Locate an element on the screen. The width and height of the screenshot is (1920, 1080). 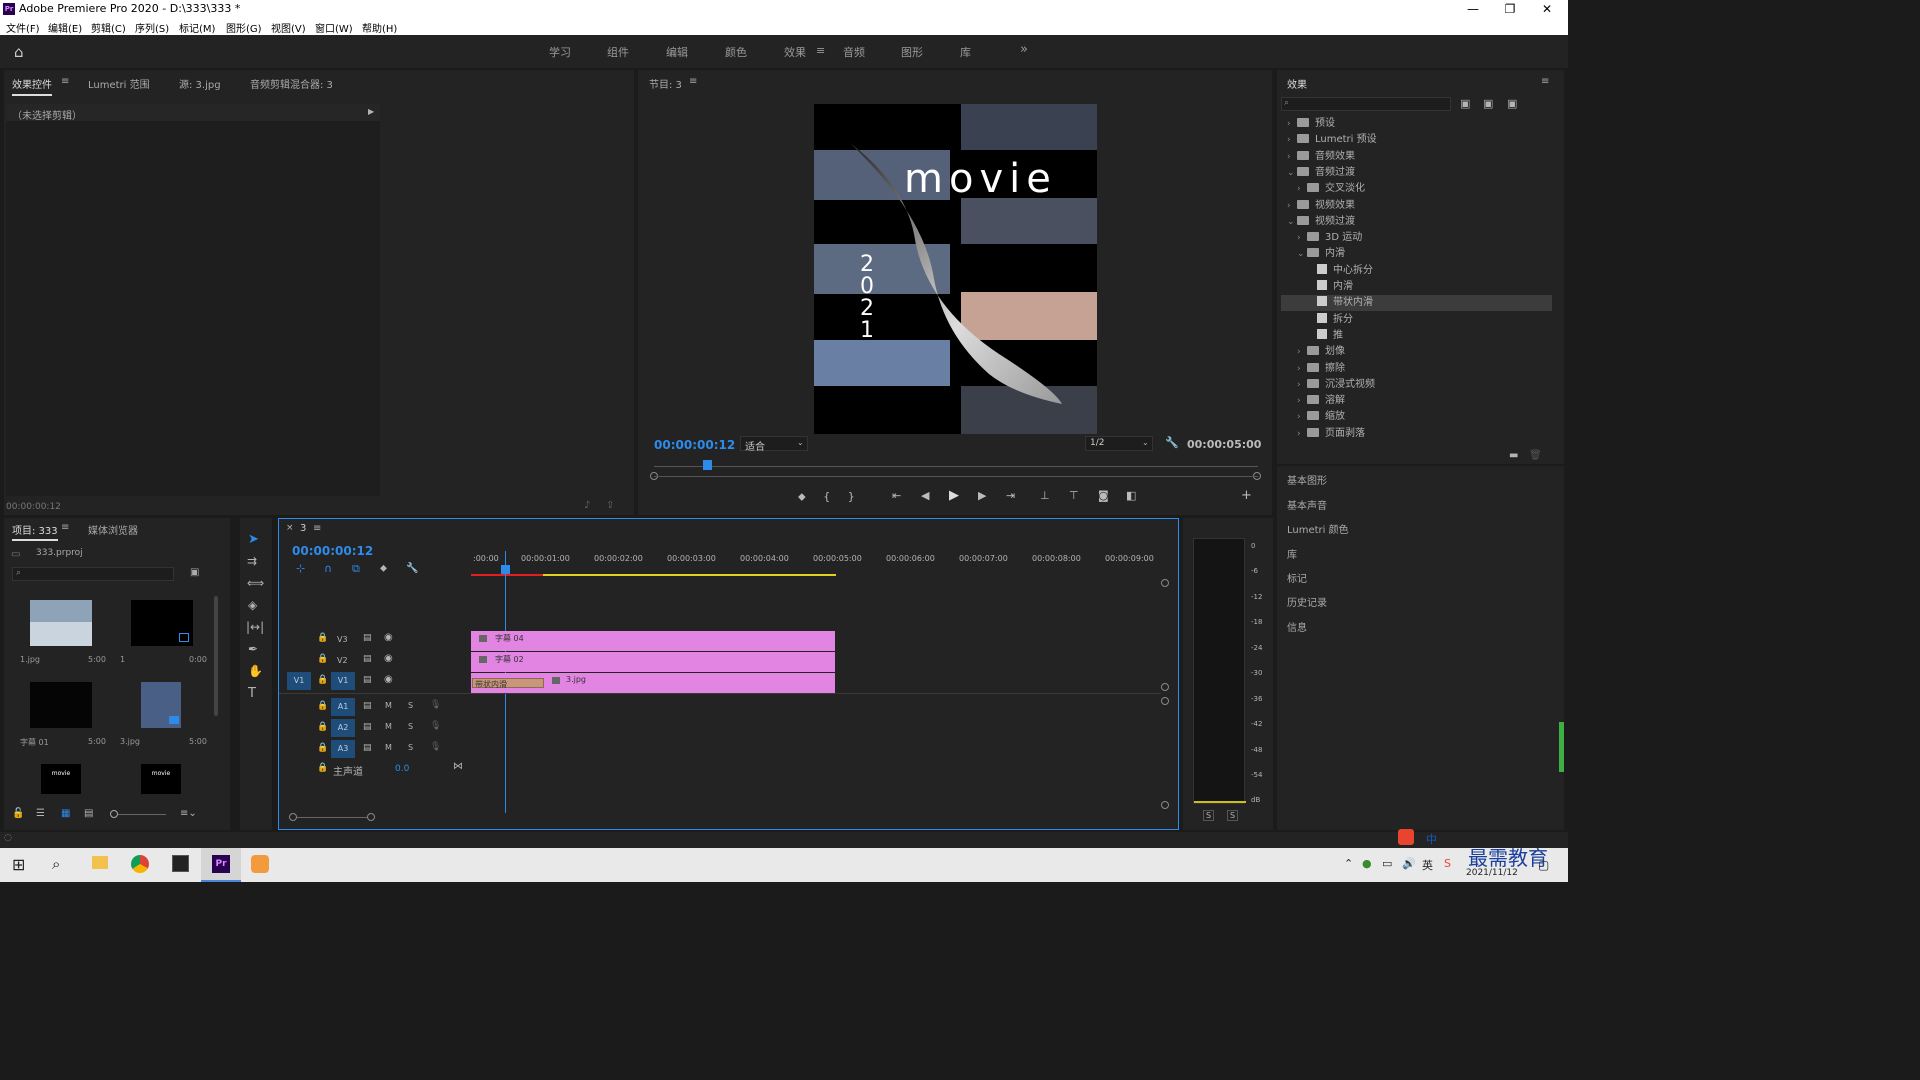
solo-left-button: S is located at coordinates (1209, 815).